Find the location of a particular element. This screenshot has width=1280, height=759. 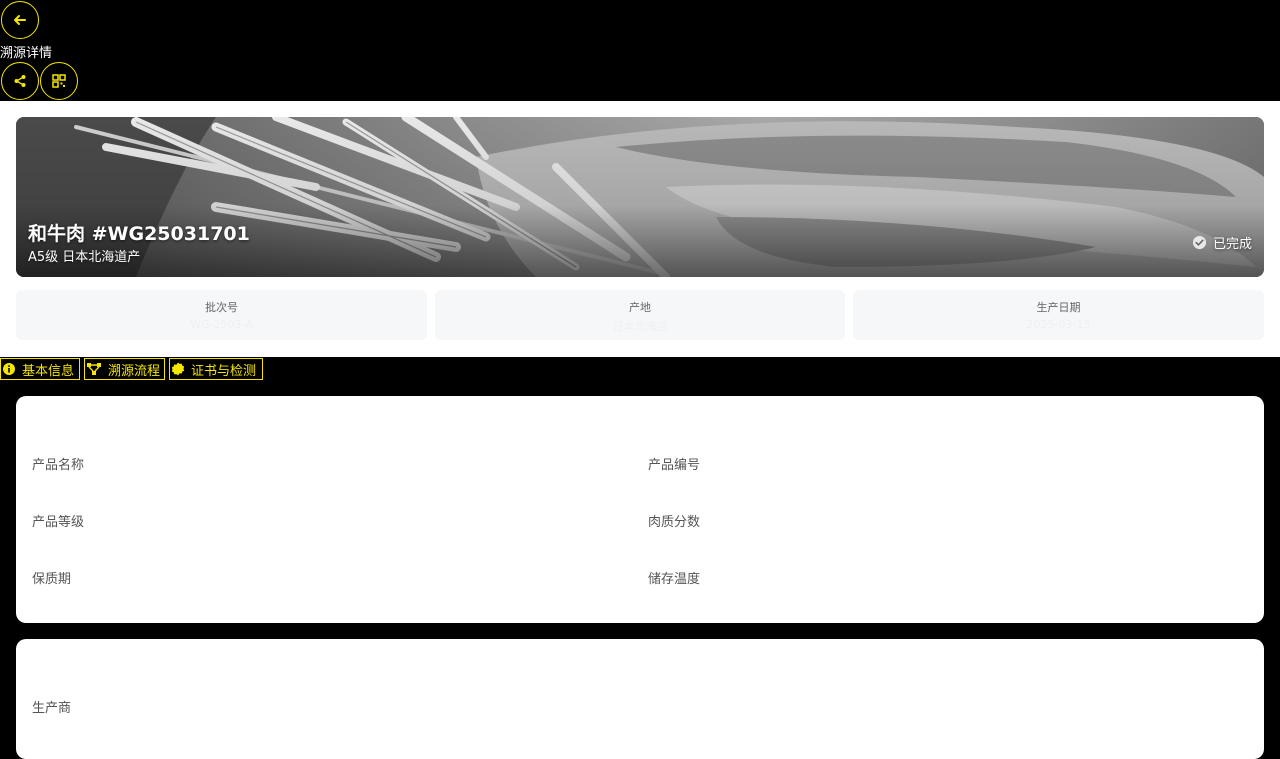

stat-origin: 产地 日本北海道 is located at coordinates (640, 315).